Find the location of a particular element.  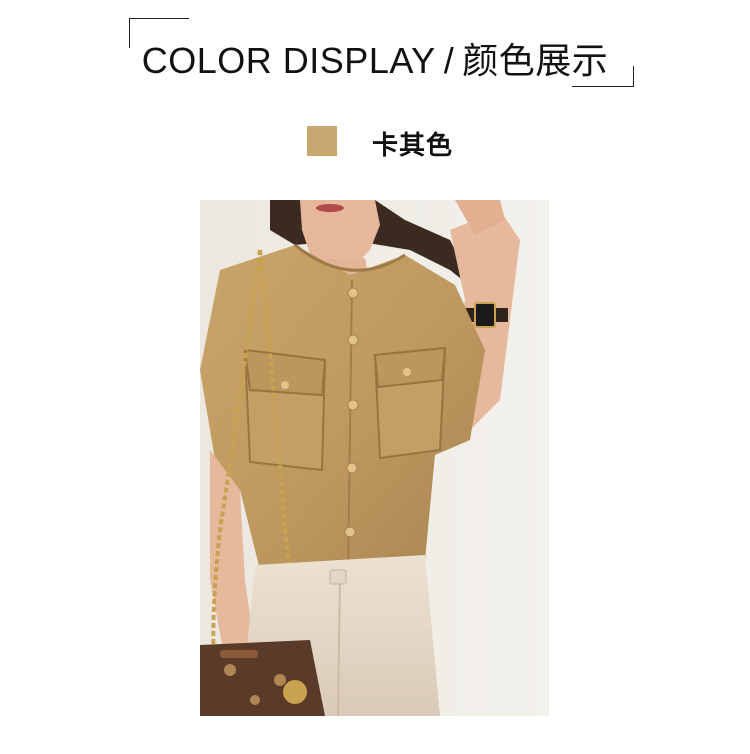

color-swatch is located at coordinates (322, 141).